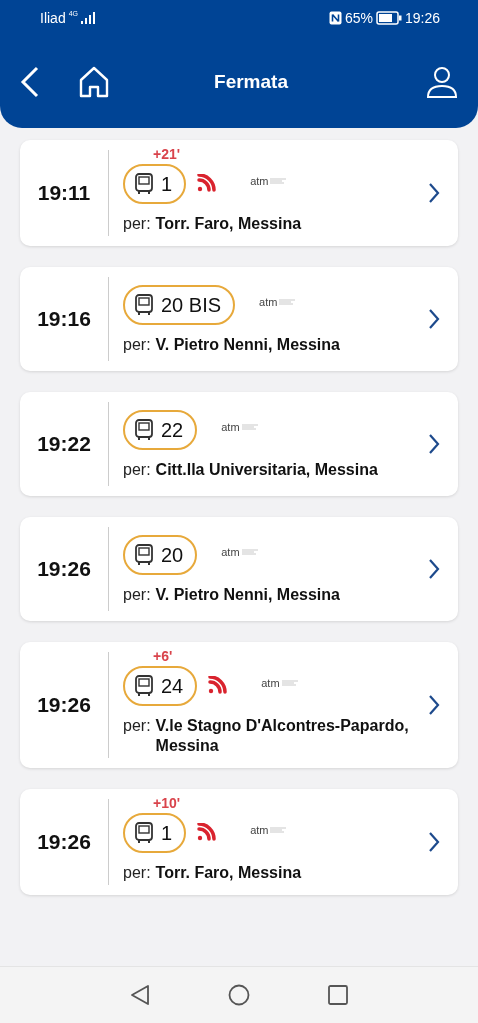  I want to click on departure-time: 19:16, so click(64, 319).